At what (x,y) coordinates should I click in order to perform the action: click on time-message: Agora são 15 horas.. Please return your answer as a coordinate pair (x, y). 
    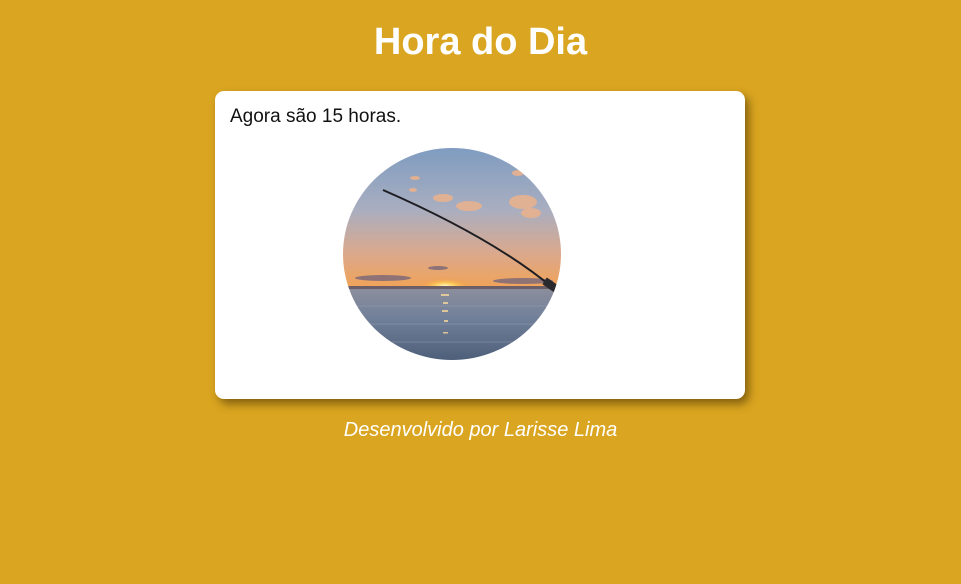
    Looking at the image, I should click on (316, 116).